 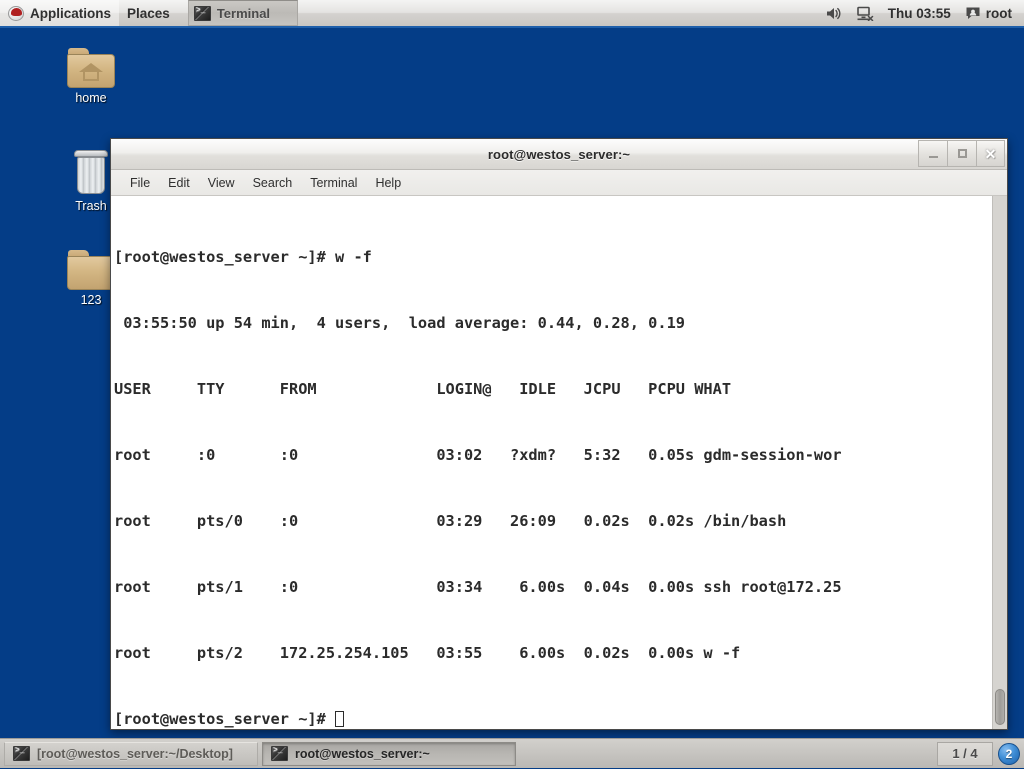 I want to click on minimize-button, so click(x=932, y=153).